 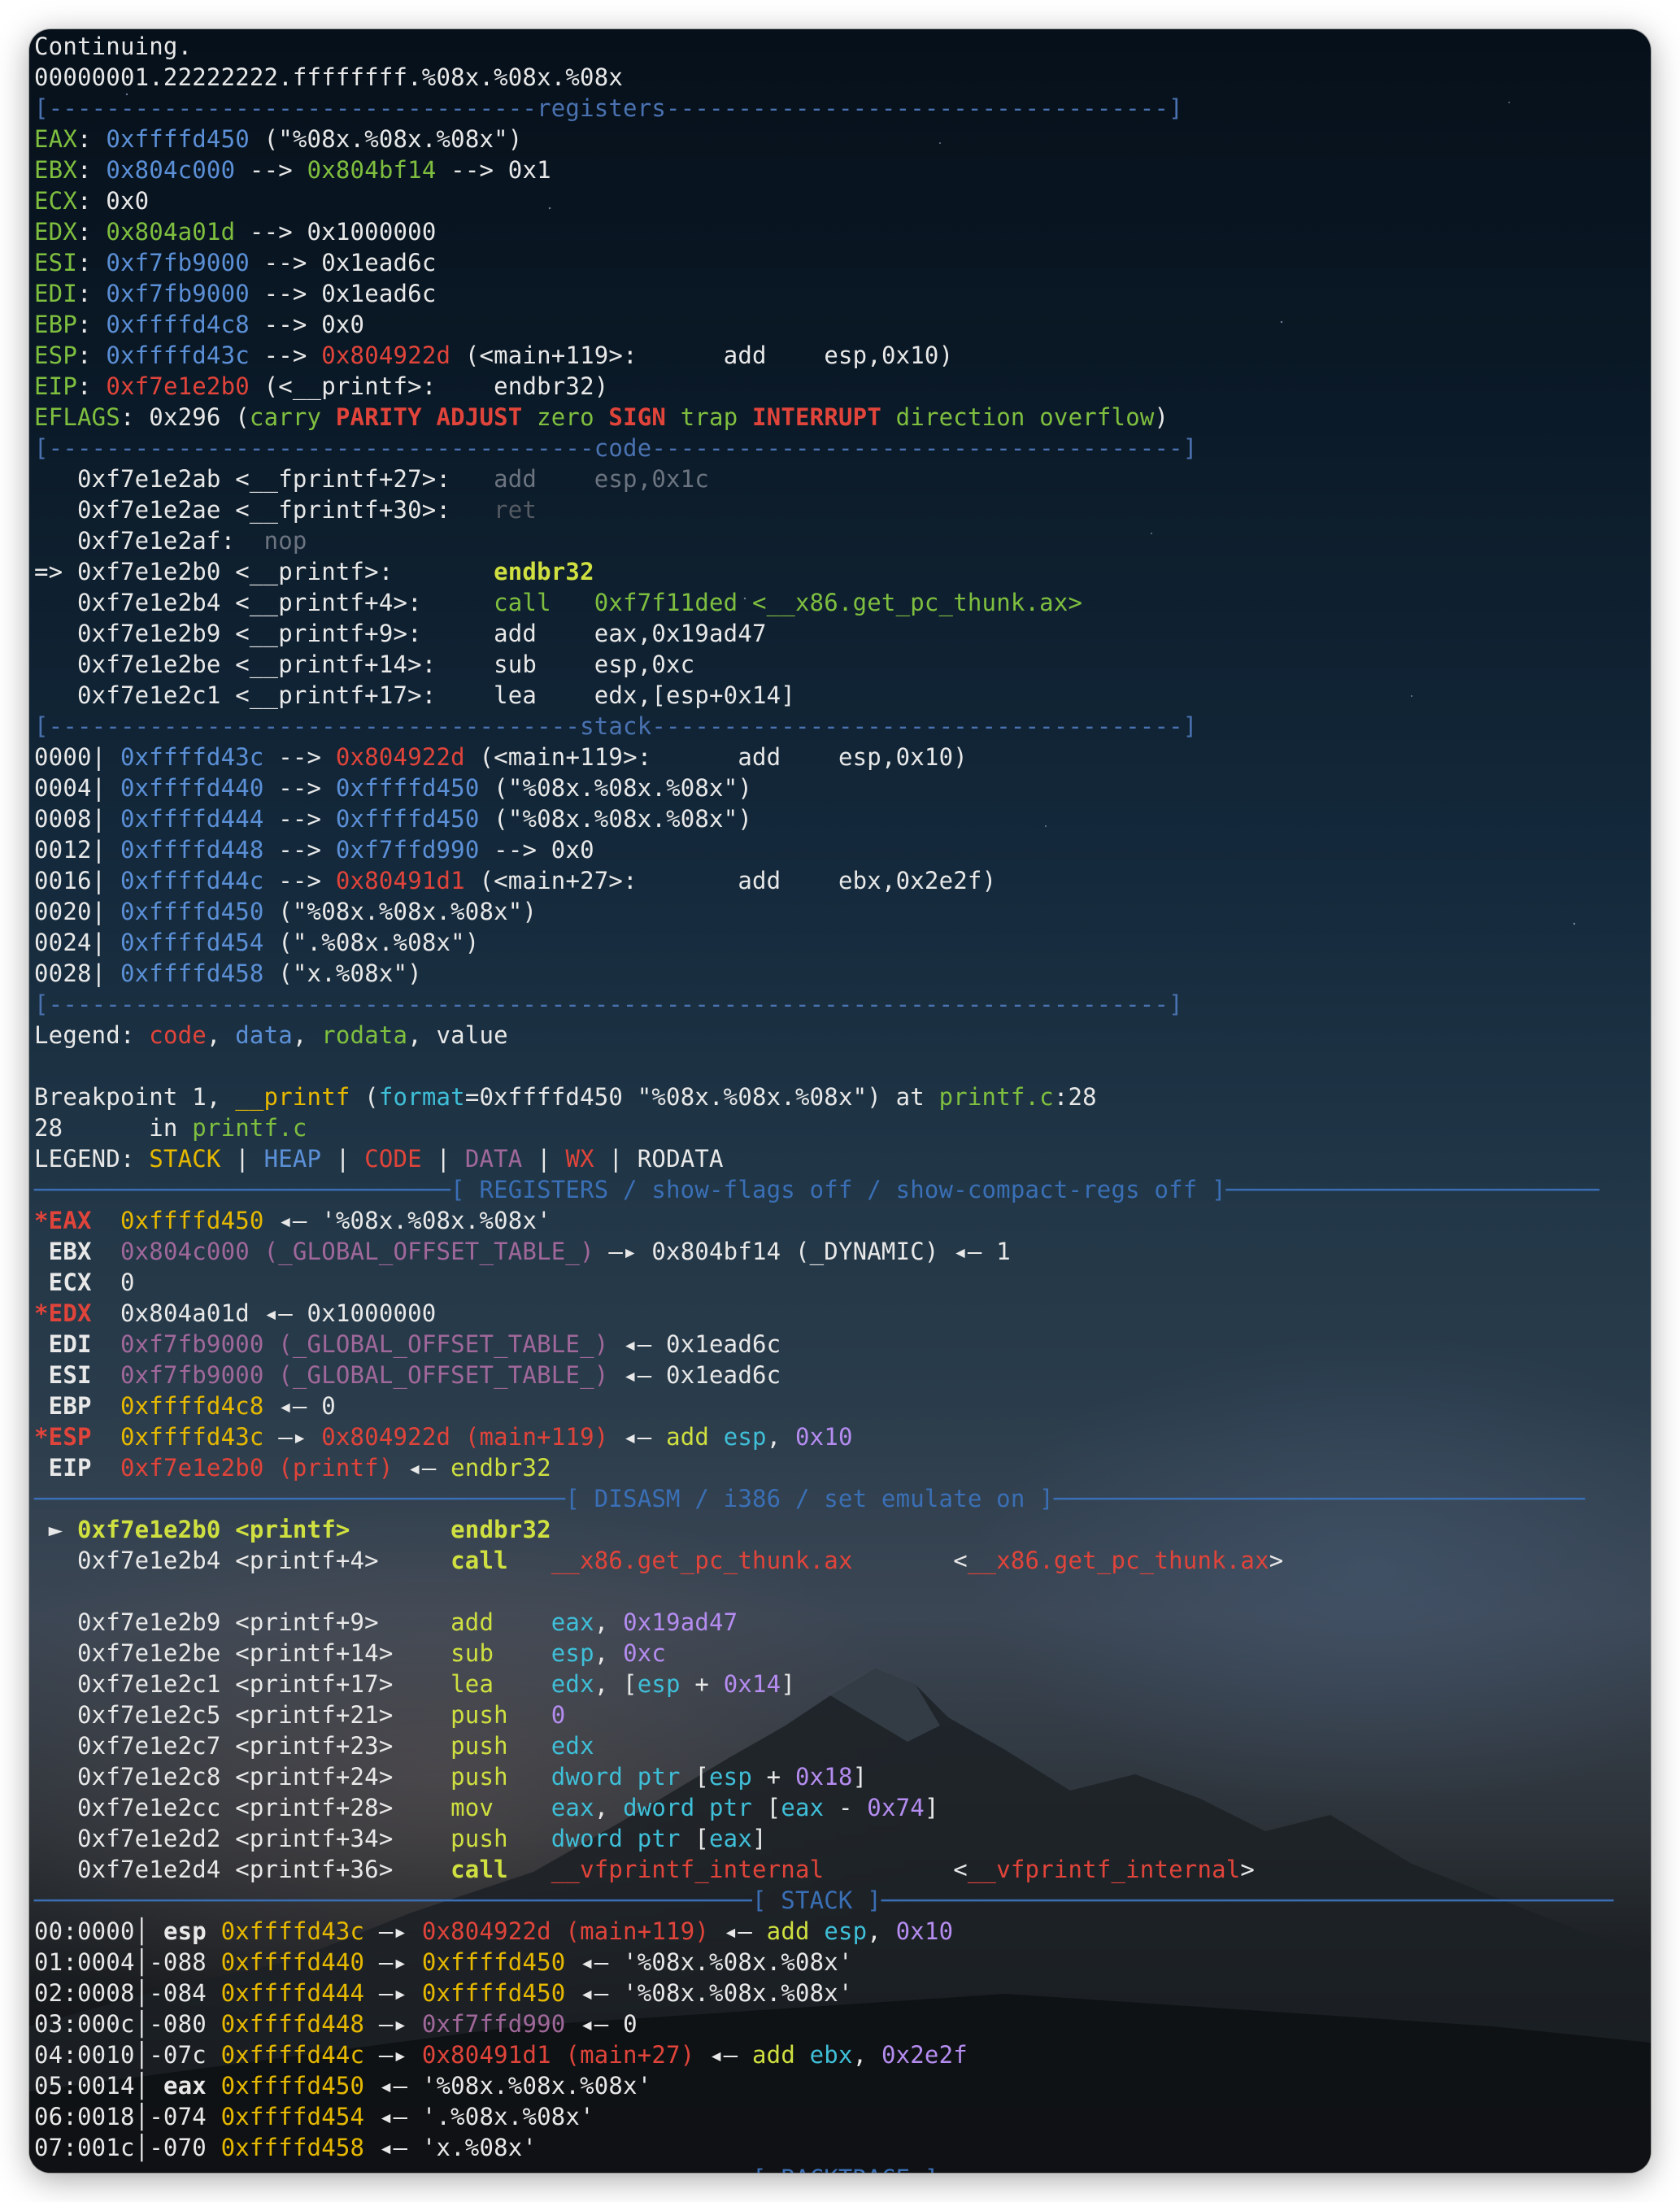 I want to click on terminal-text-segment: EIP, so click(x=55, y=386).